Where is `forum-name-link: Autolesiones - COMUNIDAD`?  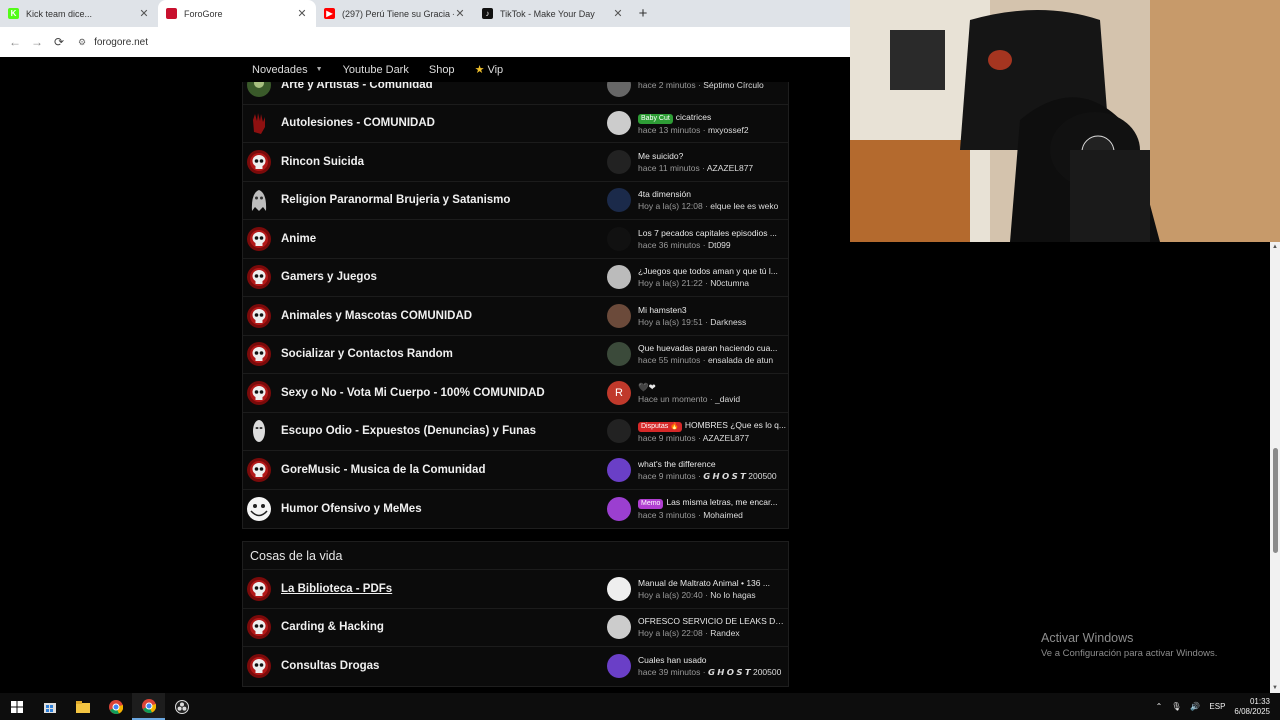
forum-name-link: Autolesiones - COMUNIDAD is located at coordinates (441, 123).